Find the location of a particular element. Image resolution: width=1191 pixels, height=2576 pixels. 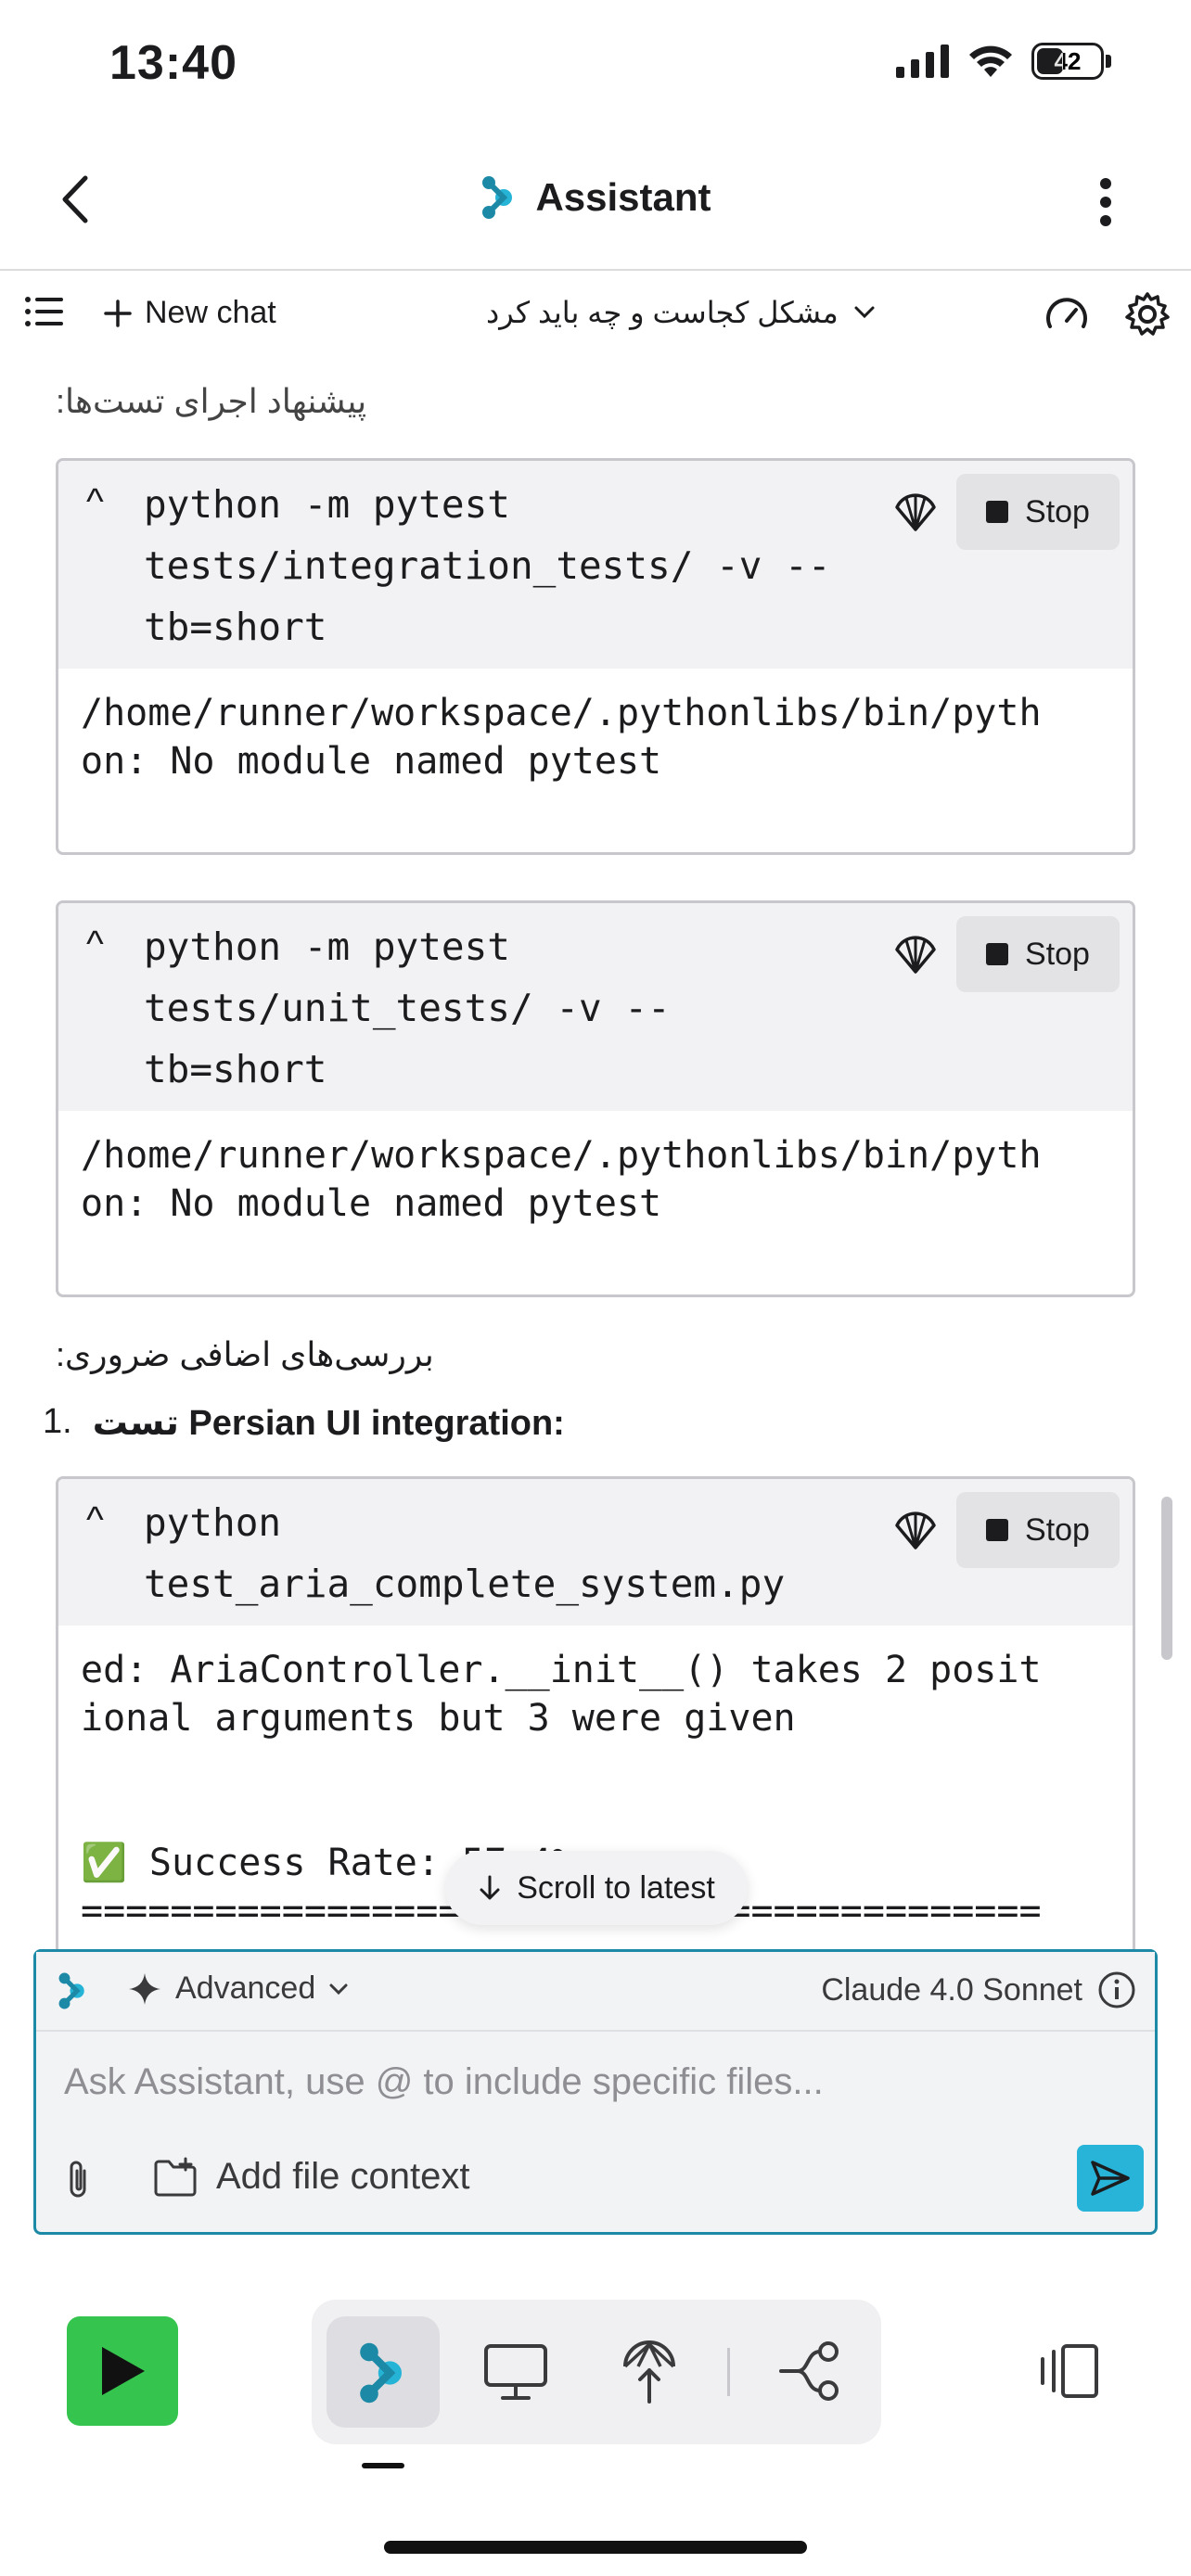

intro-text: پیشنهاد اجرای تست‌ها: is located at coordinates (211, 401).